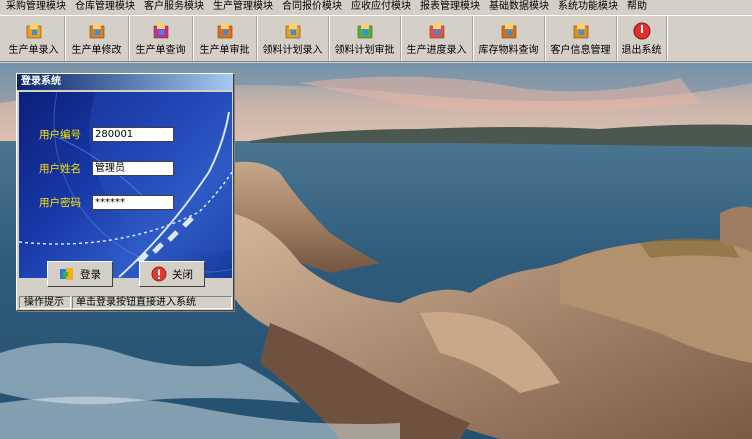 This screenshot has width=752, height=439. Describe the element at coordinates (637, 7) in the screenshot. I see `menu-item: 帮助` at that location.